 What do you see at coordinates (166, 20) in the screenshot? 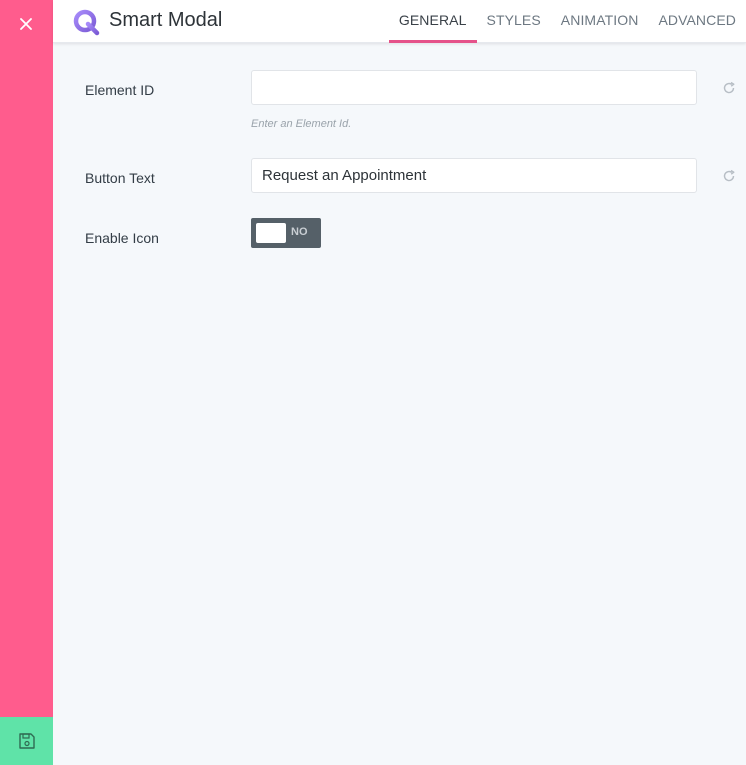
I see `page-title: Smart Modal` at bounding box center [166, 20].